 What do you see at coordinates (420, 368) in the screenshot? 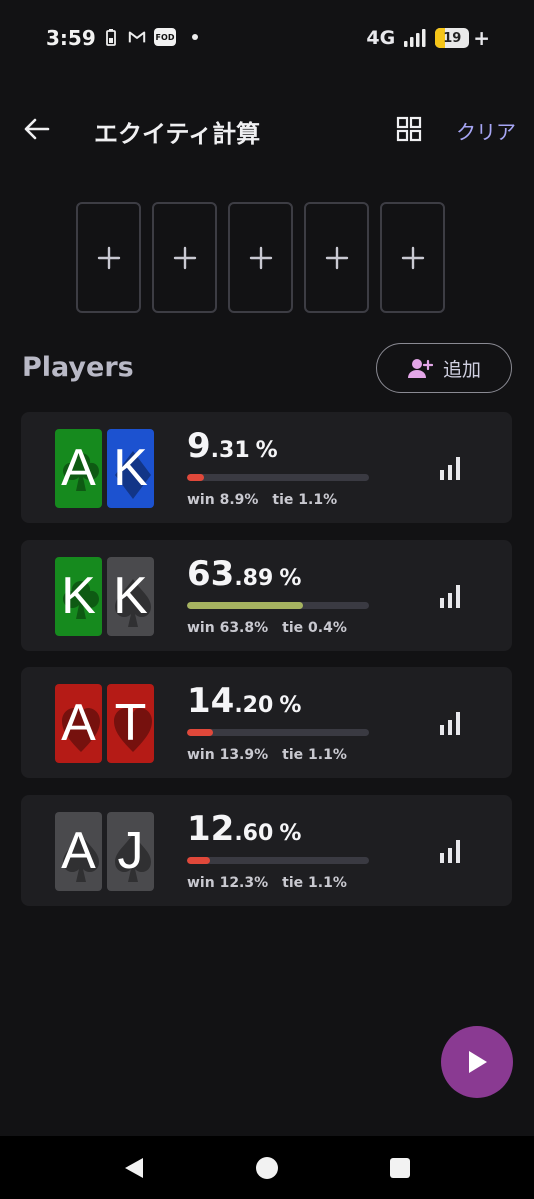
I see `add-person-icon` at bounding box center [420, 368].